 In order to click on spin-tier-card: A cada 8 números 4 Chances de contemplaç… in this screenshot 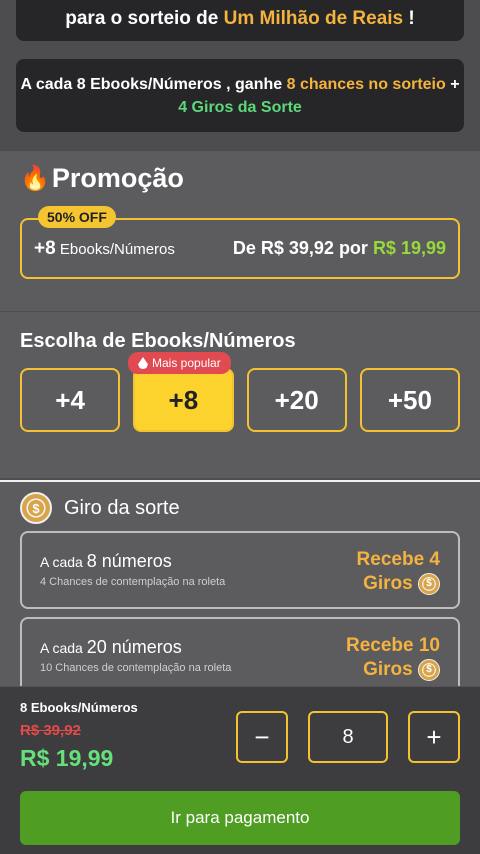, I will do `click(240, 570)`.